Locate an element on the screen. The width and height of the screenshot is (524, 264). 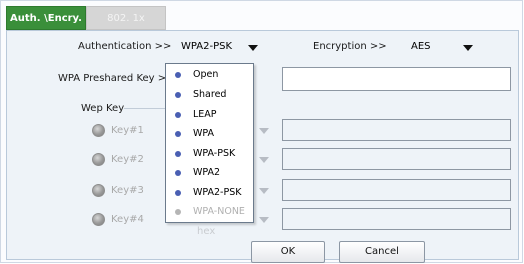
dropdown-option-wpa2: WPA2 is located at coordinates (209, 172).